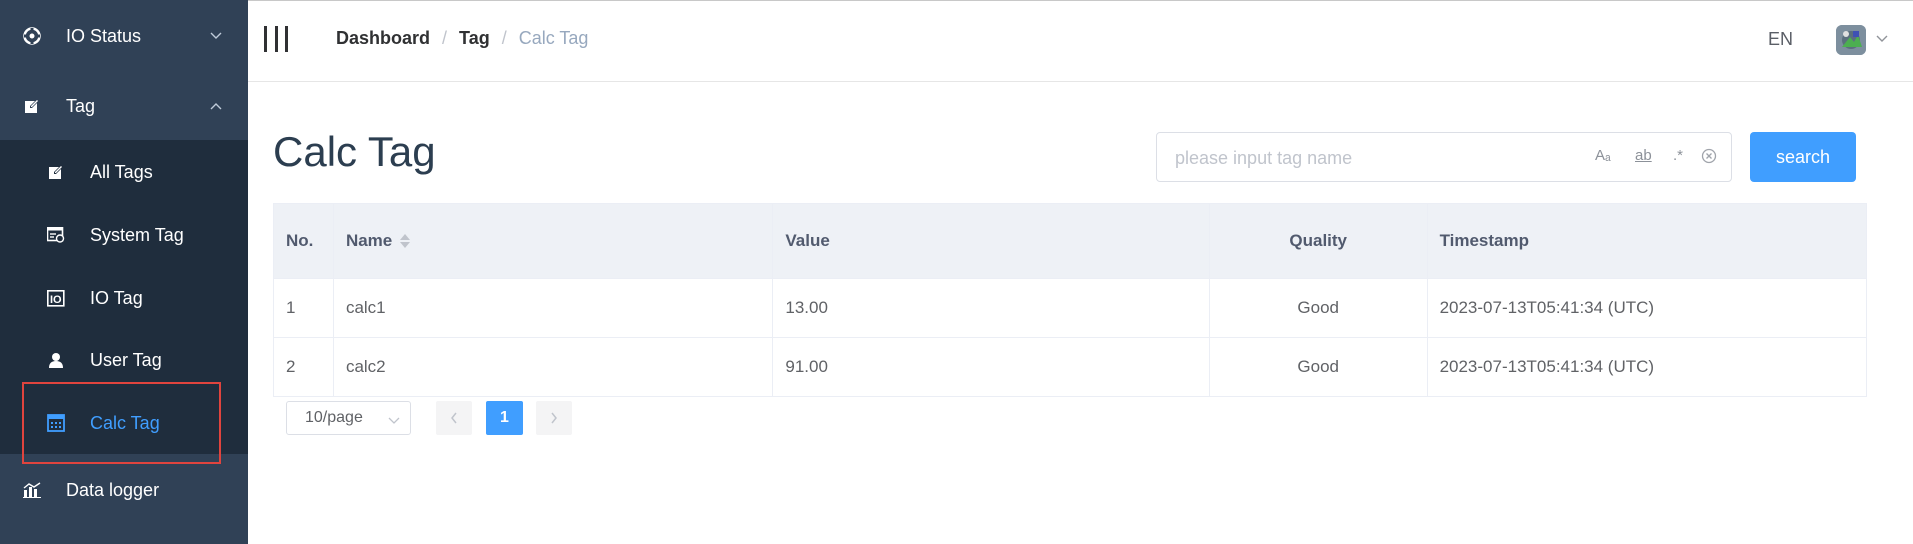  Describe the element at coordinates (1851, 40) in the screenshot. I see `avatar` at that location.